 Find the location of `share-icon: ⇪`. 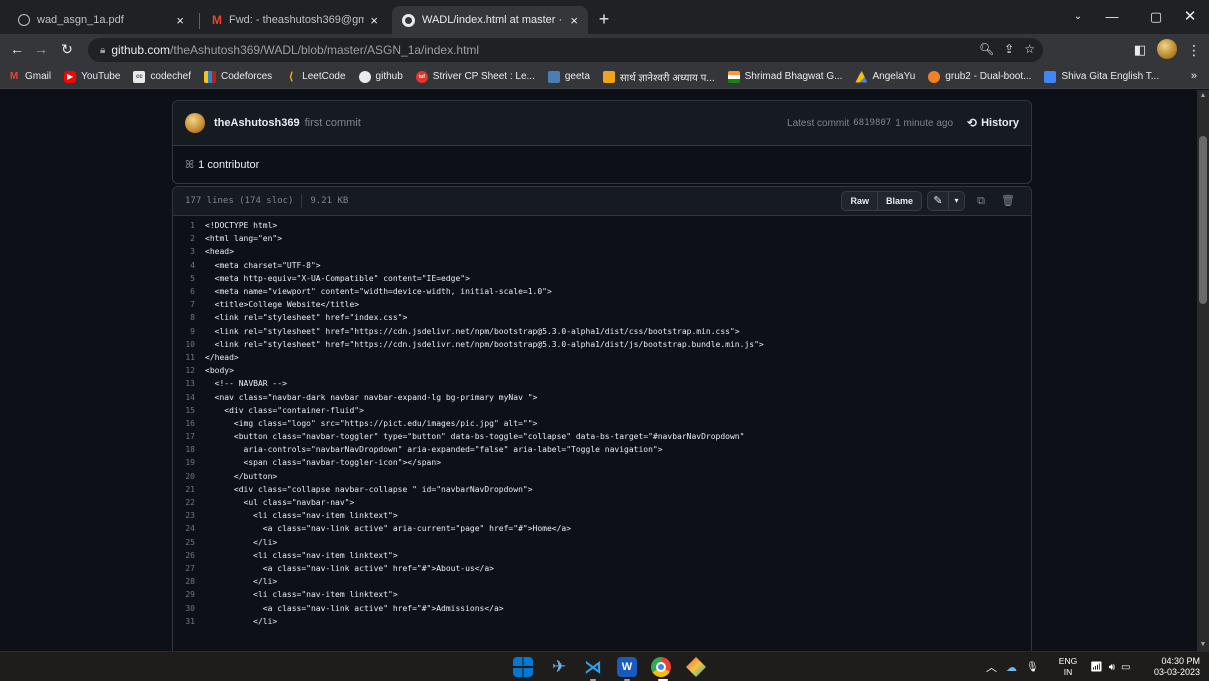

share-icon: ⇪ is located at coordinates (1009, 49).